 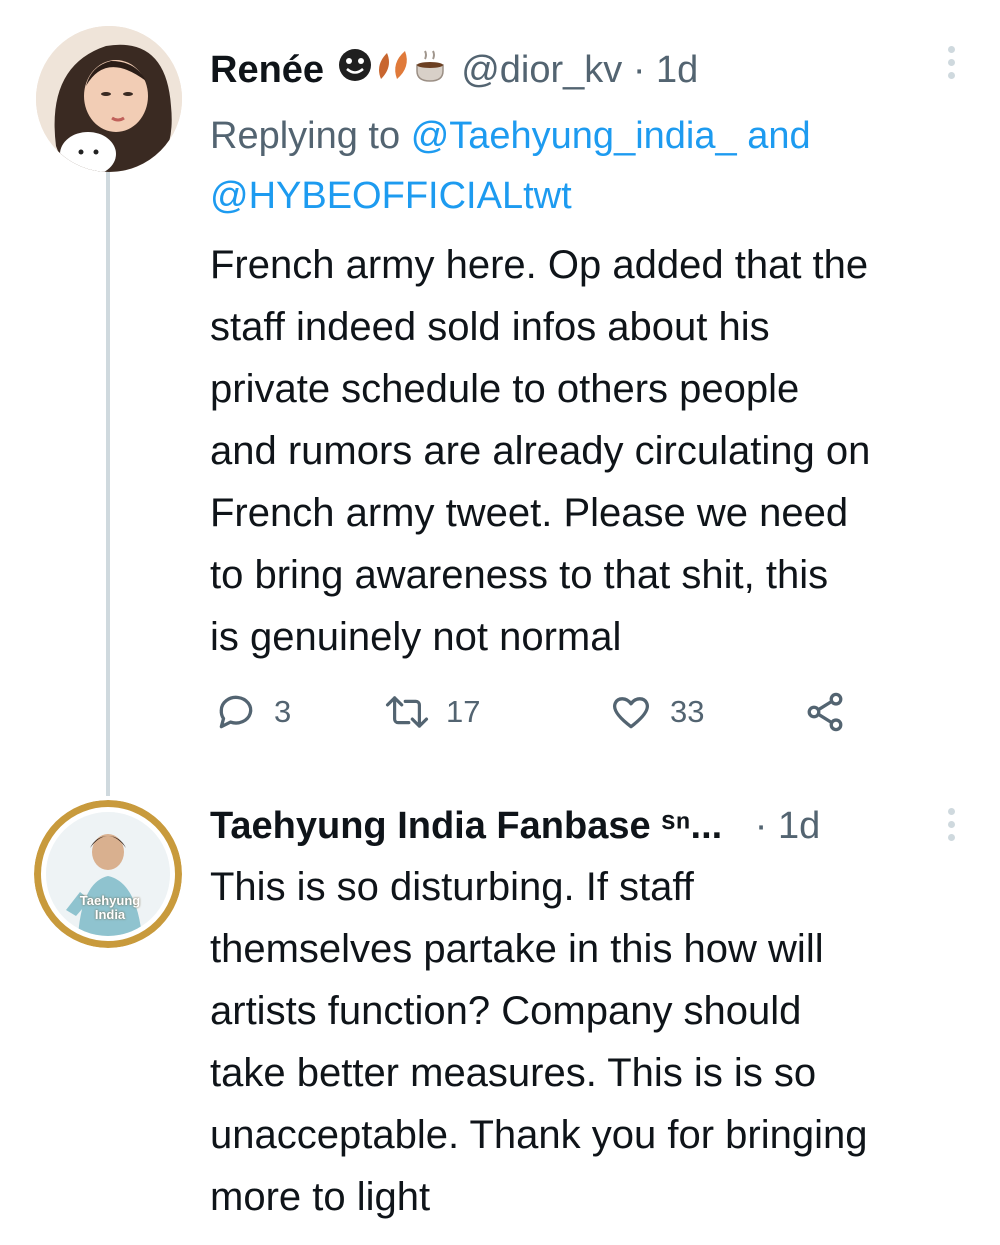 What do you see at coordinates (236, 712) in the screenshot?
I see `reply-icon` at bounding box center [236, 712].